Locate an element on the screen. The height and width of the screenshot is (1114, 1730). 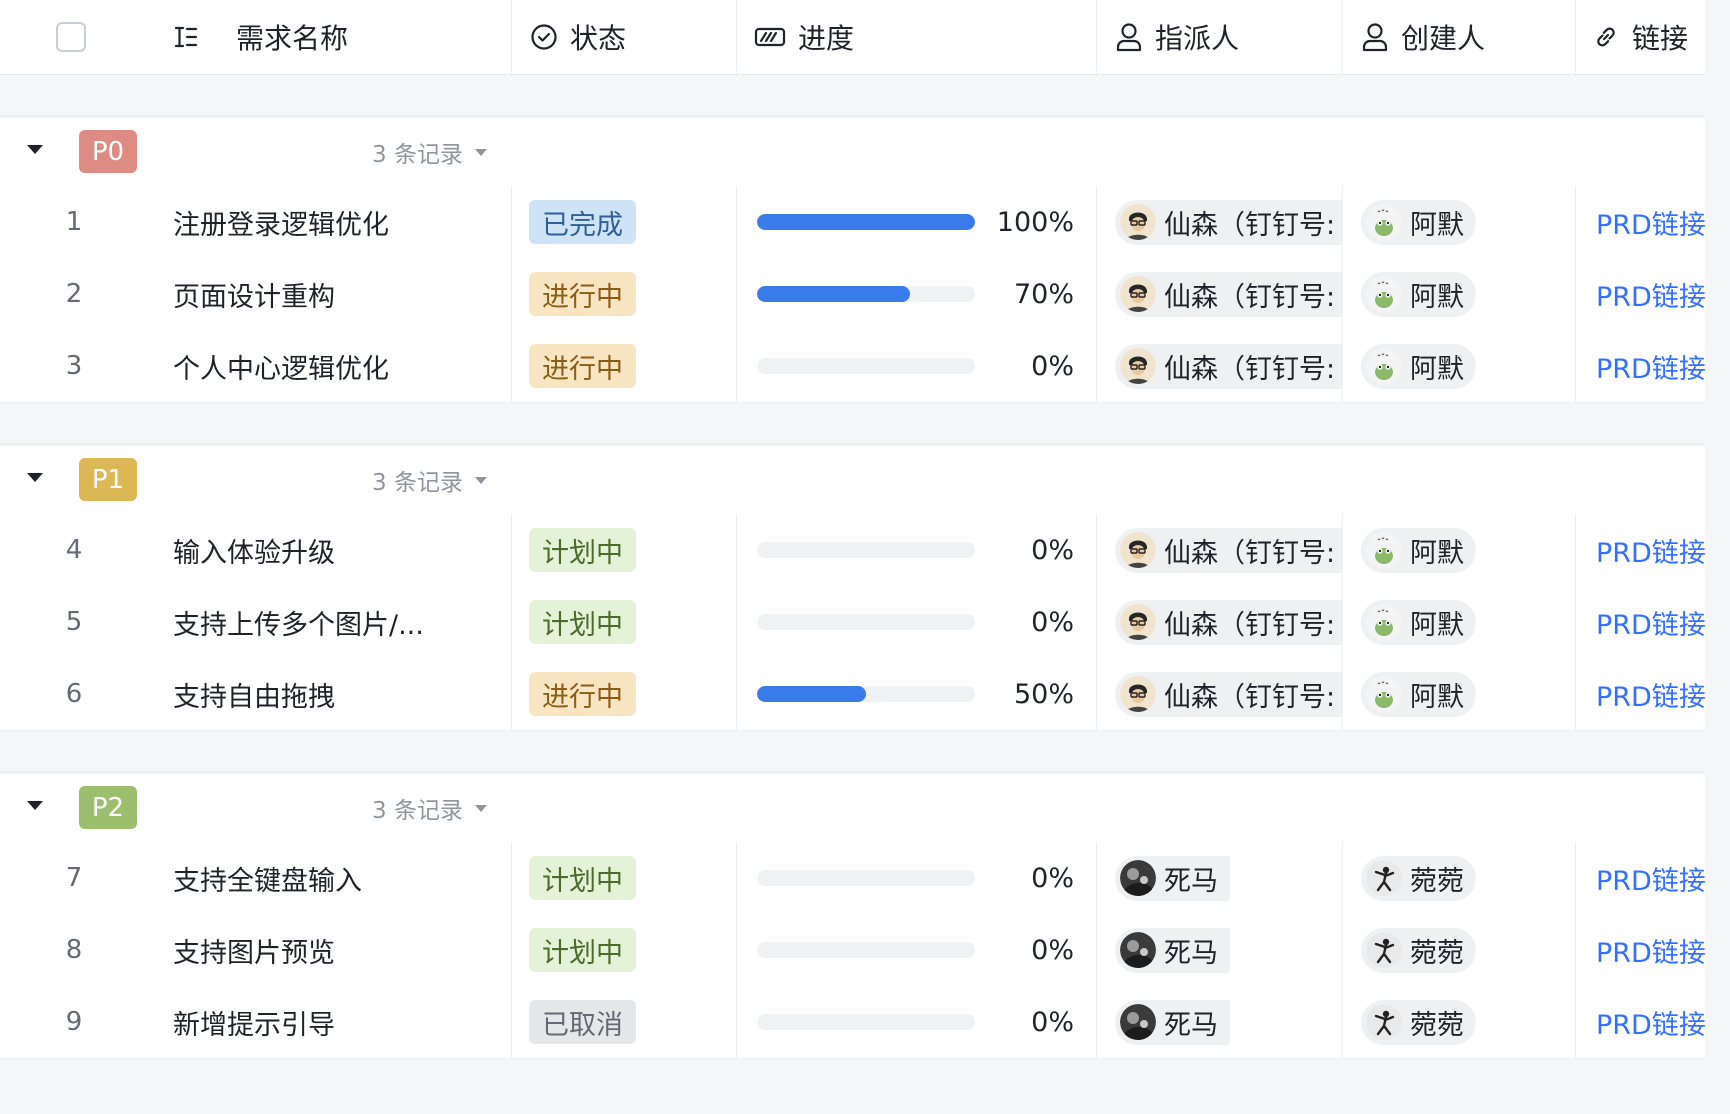
cell-name: 页面设计重构 is located at coordinates (330, 294).